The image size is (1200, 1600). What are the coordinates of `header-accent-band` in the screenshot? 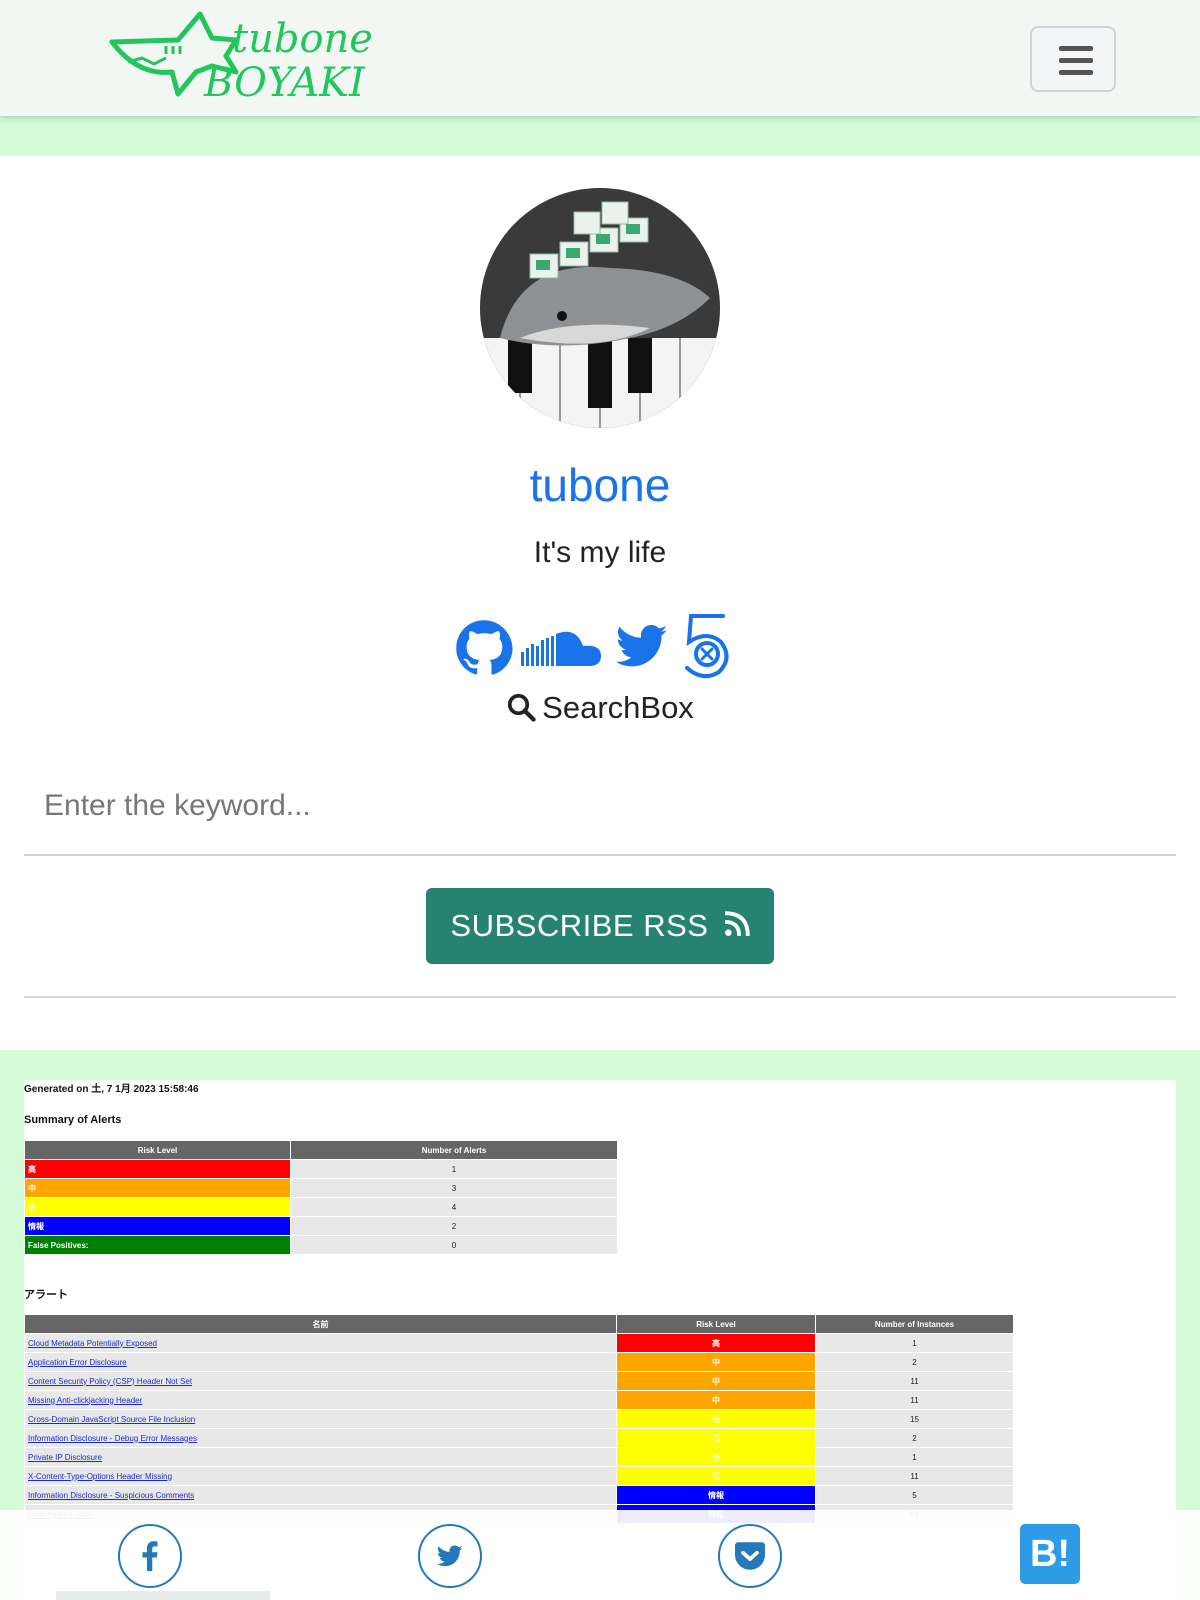 It's located at (600, 136).